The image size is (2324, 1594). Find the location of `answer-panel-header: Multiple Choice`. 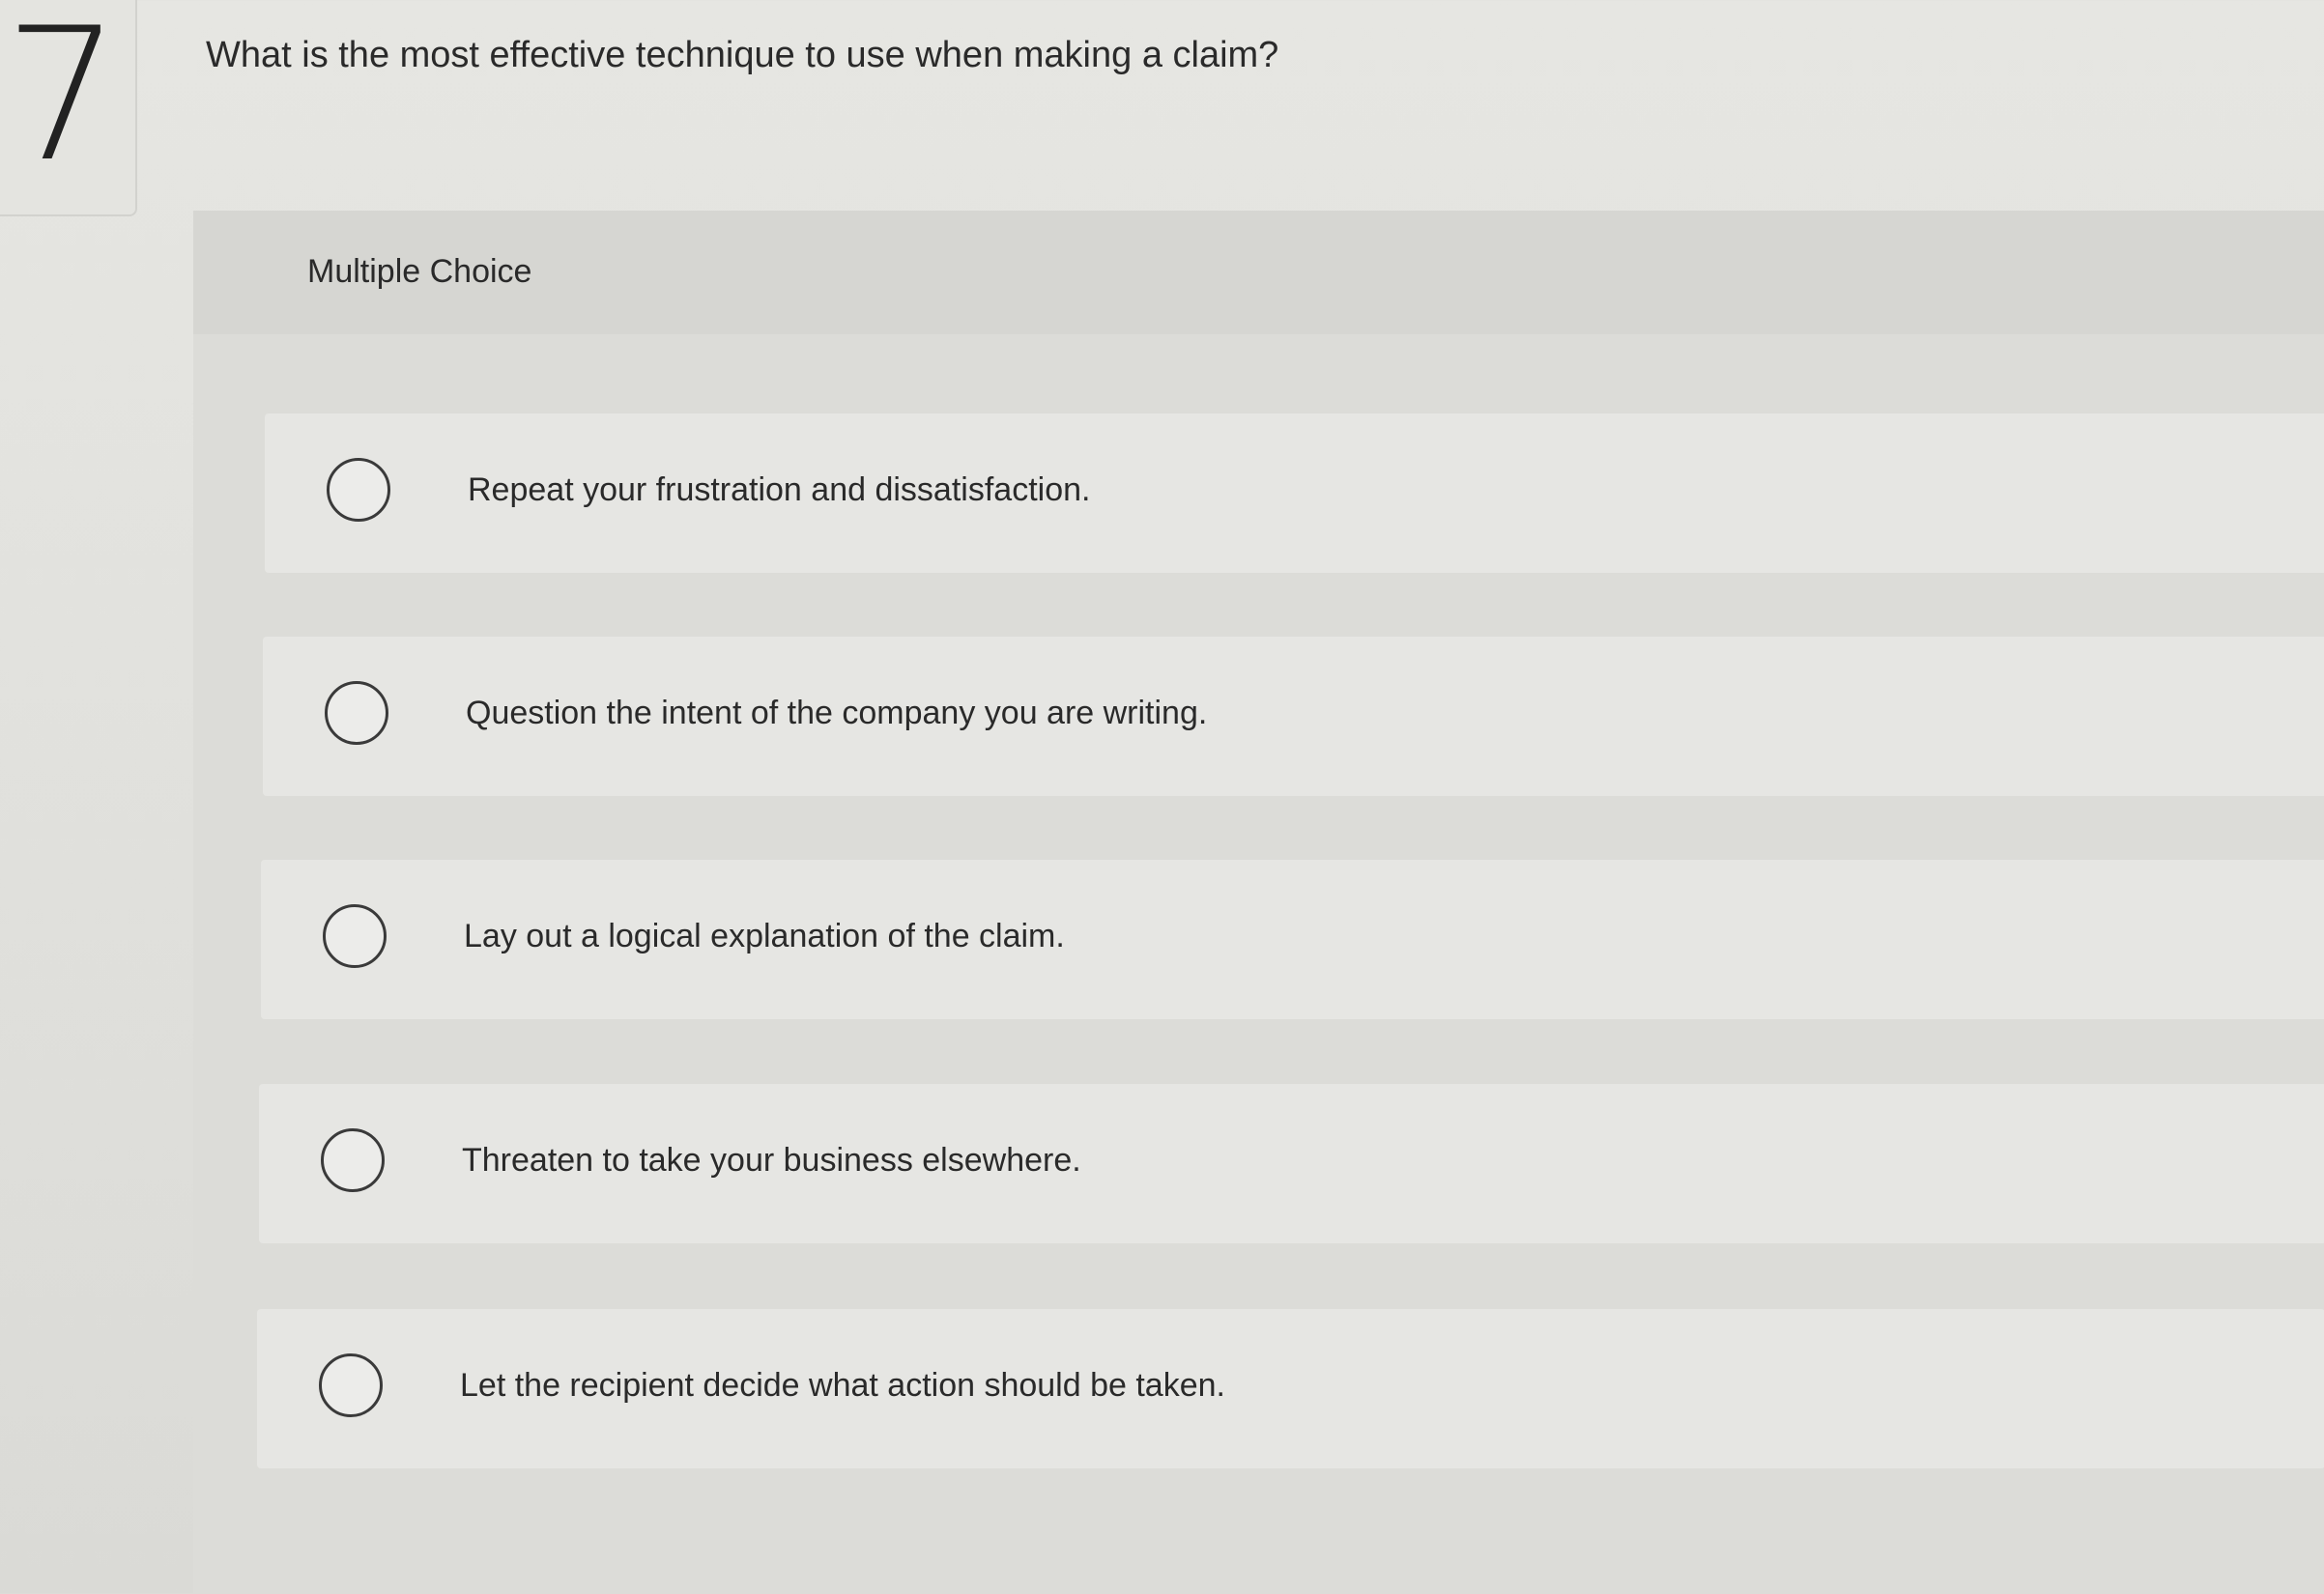

answer-panel-header: Multiple Choice is located at coordinates (1259, 273).